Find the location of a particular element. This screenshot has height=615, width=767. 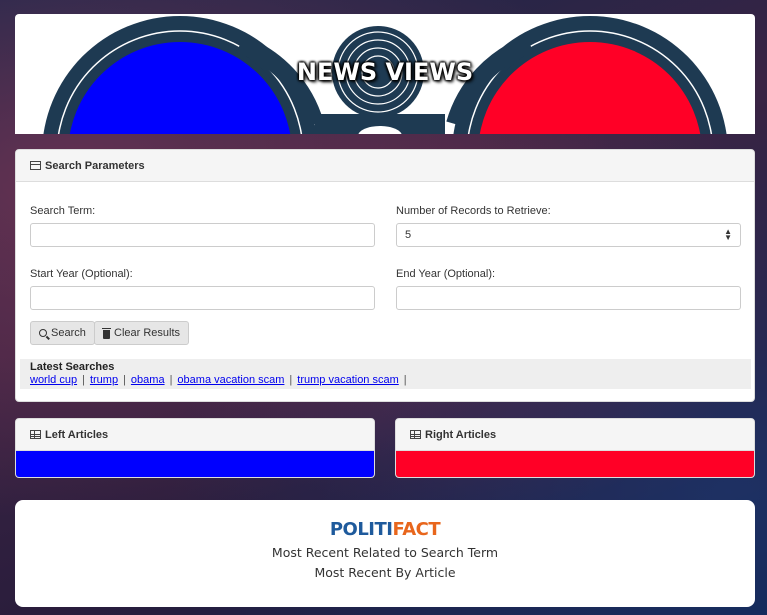

search-term-input is located at coordinates (202, 235).